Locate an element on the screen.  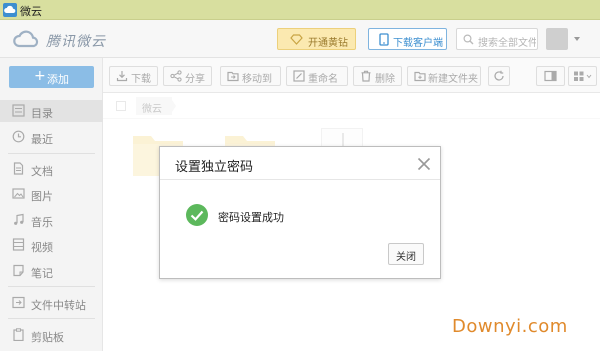
grid-view-toggle is located at coordinates (582, 76).